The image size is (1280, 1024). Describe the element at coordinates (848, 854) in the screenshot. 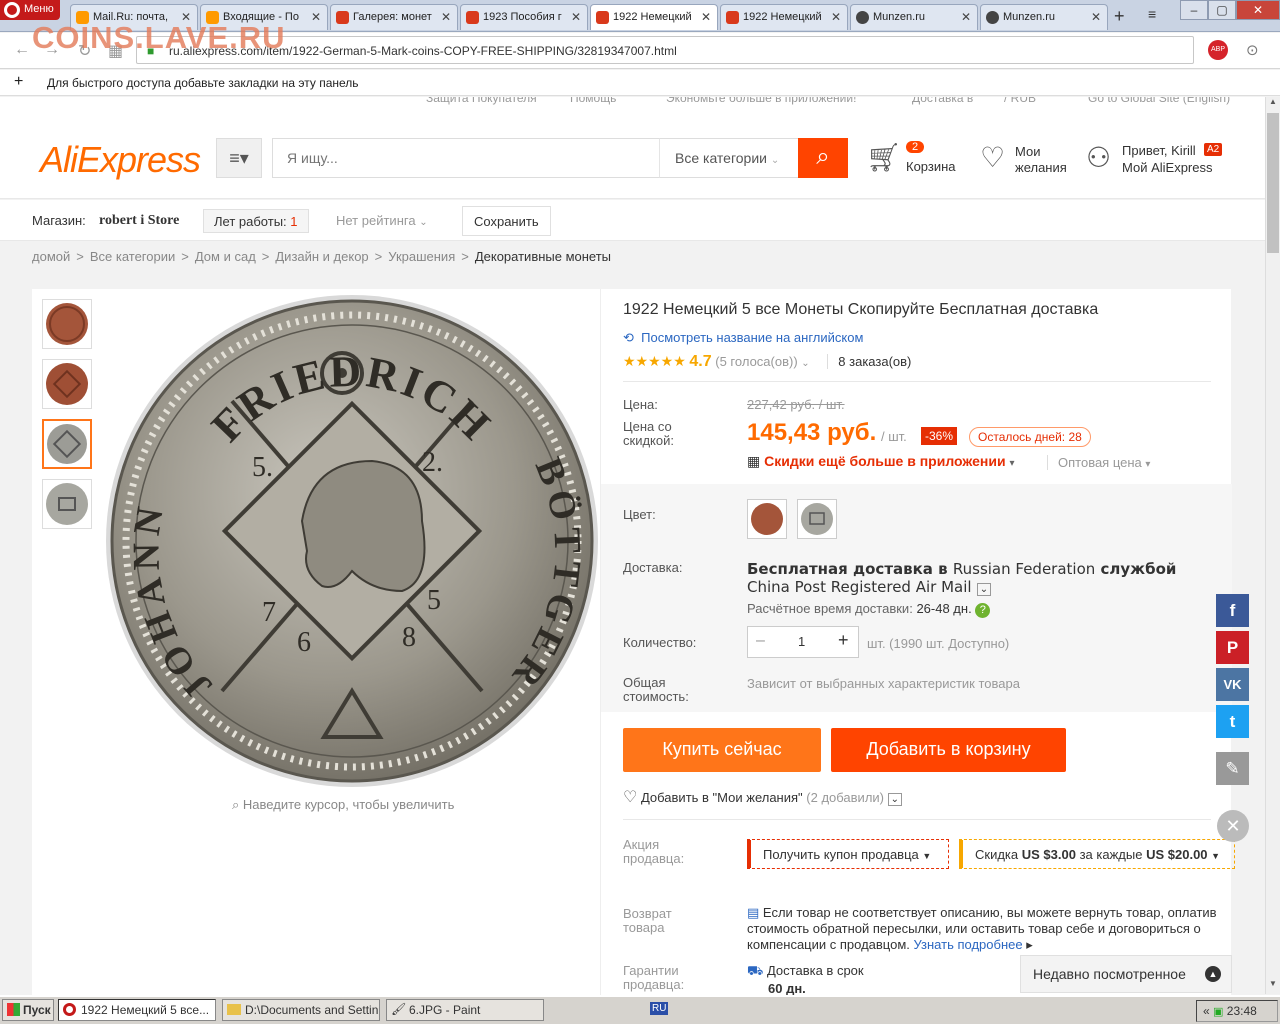

I see `get-coupon-button: Получить купон продавца ▼` at that location.